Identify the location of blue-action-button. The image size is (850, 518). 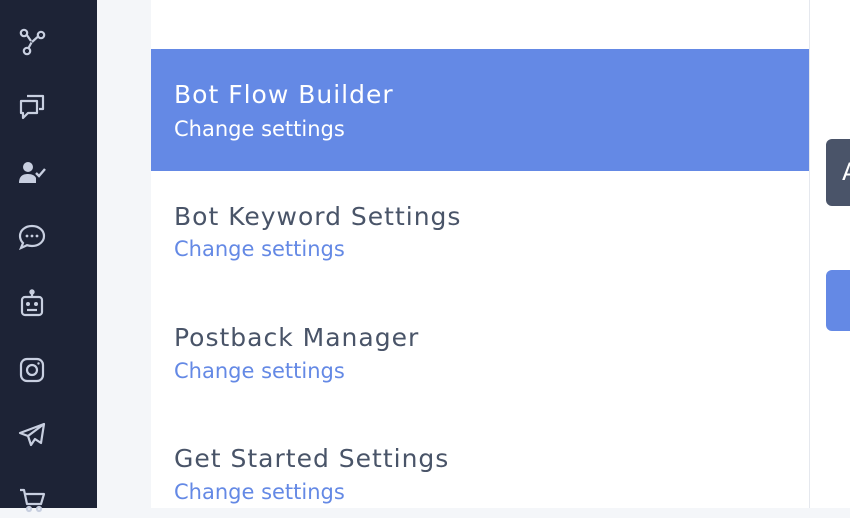
(838, 300).